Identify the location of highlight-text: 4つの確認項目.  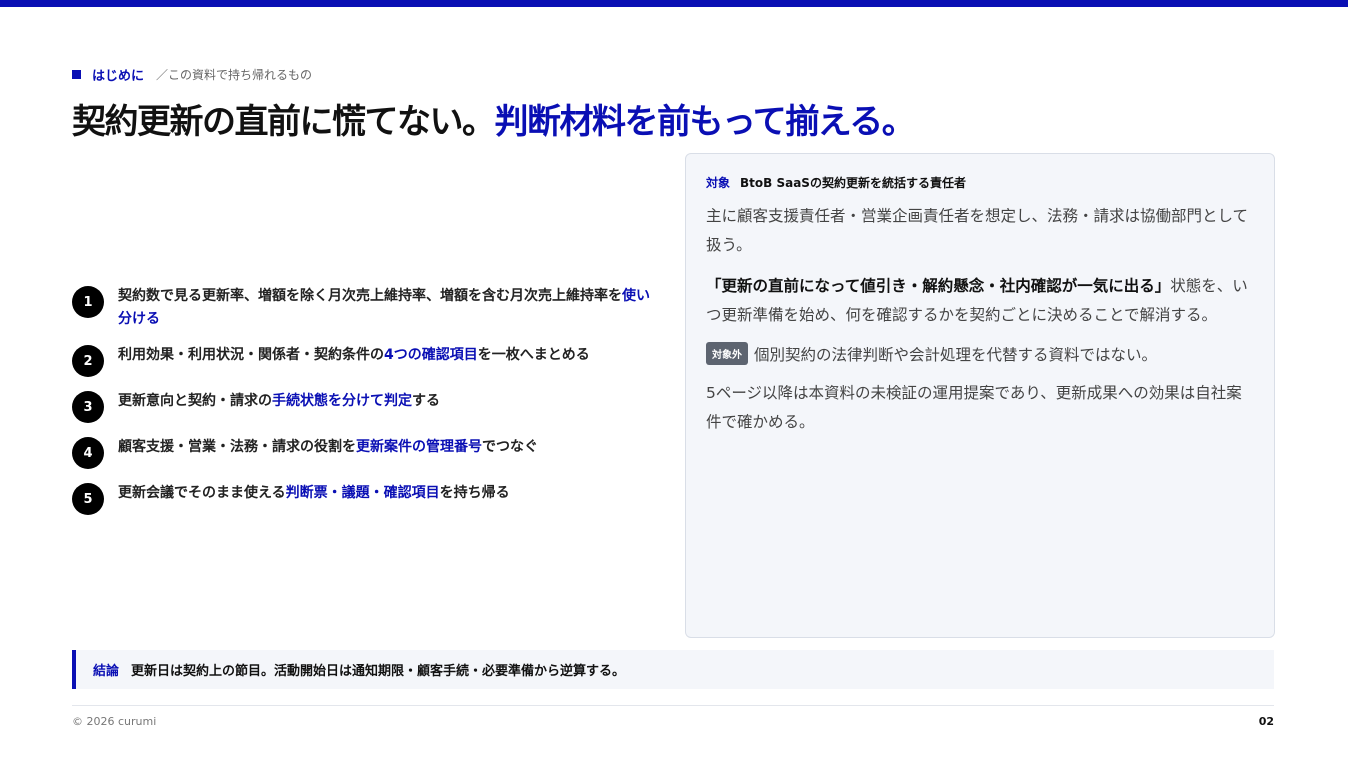
(431, 355).